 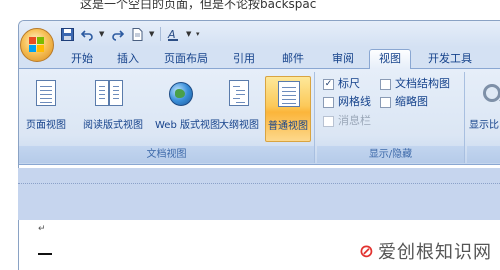 What do you see at coordinates (343, 59) in the screenshot?
I see `tab-review: 审阅` at bounding box center [343, 59].